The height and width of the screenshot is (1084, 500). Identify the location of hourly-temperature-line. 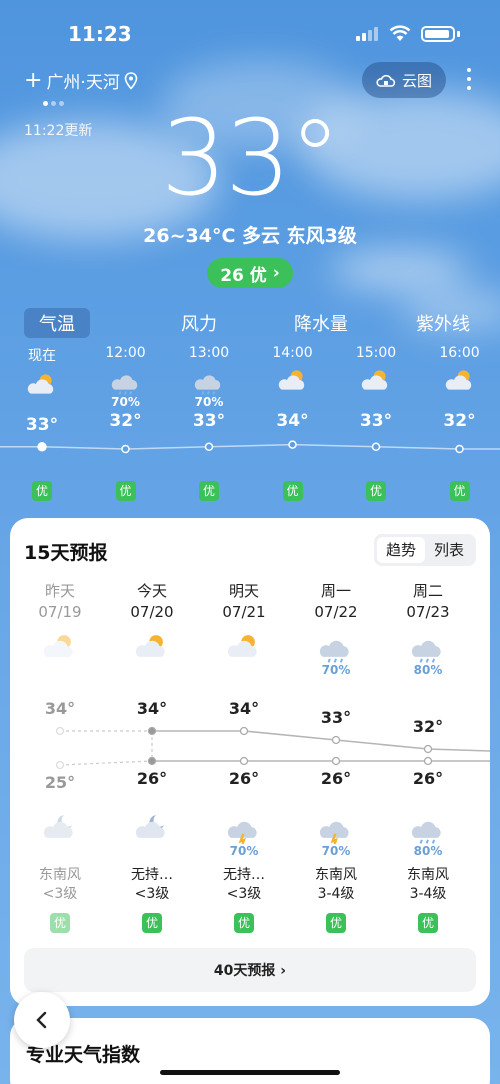
(250, 447).